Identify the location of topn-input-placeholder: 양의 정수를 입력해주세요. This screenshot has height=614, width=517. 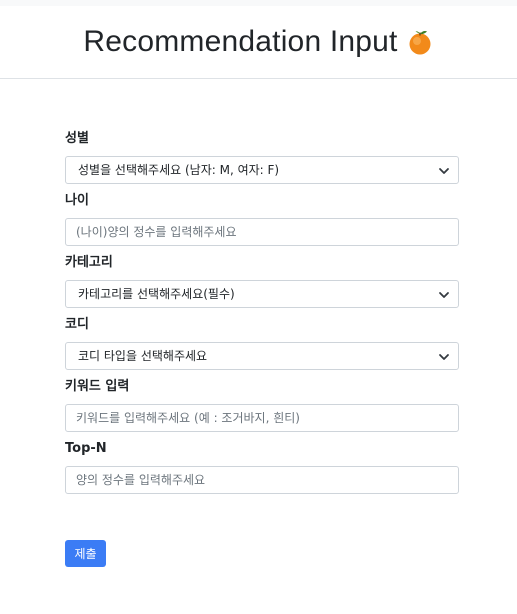
(141, 480).